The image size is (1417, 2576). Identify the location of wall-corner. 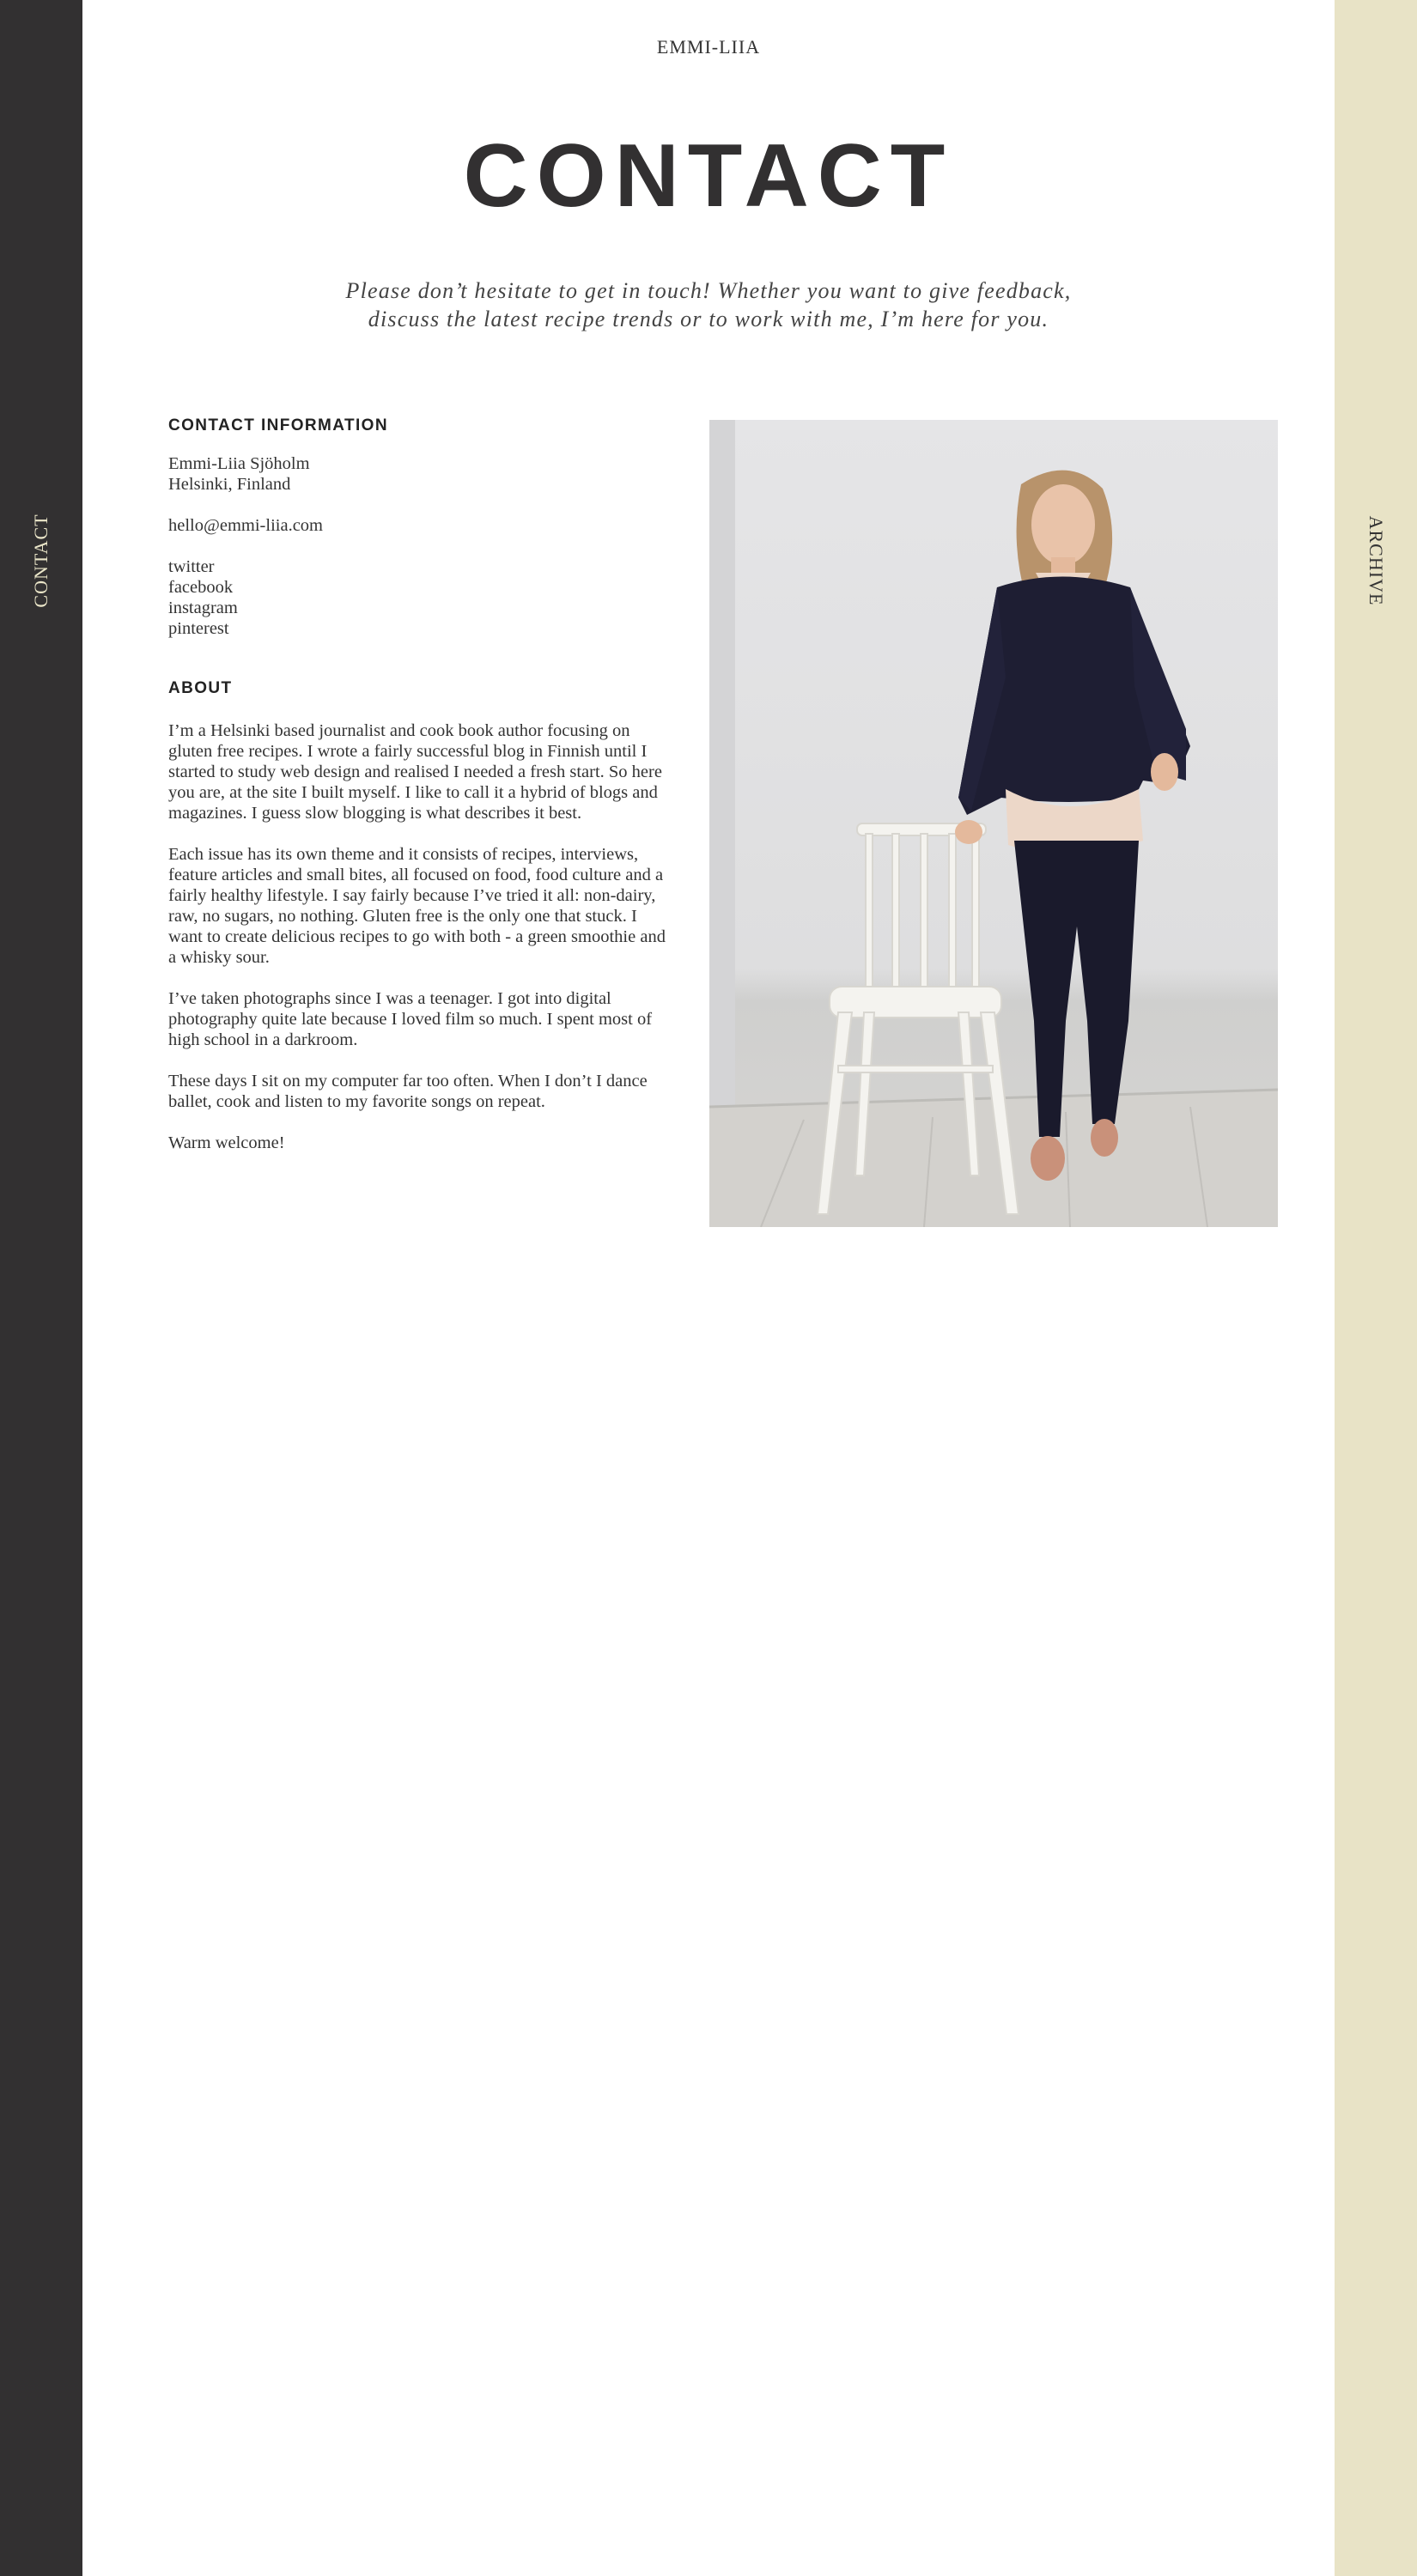
(722, 764).